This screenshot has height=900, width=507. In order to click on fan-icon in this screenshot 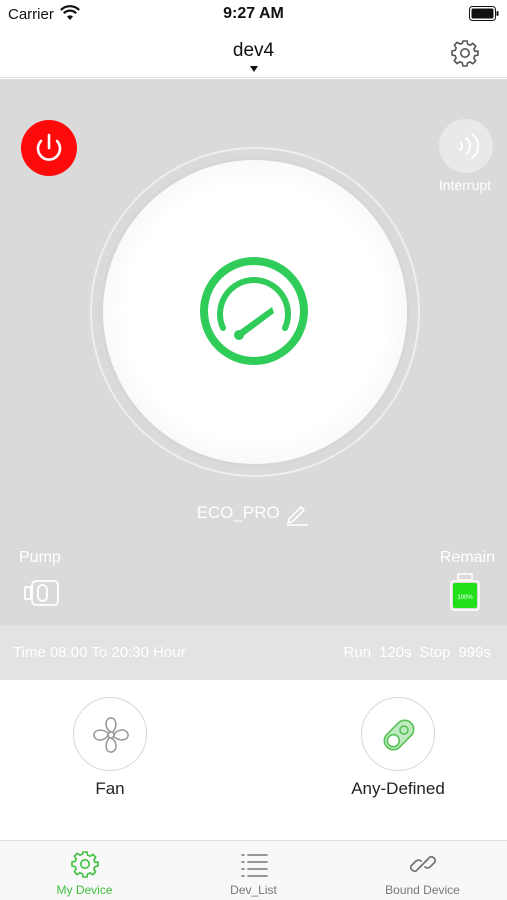, I will do `click(111, 735)`.